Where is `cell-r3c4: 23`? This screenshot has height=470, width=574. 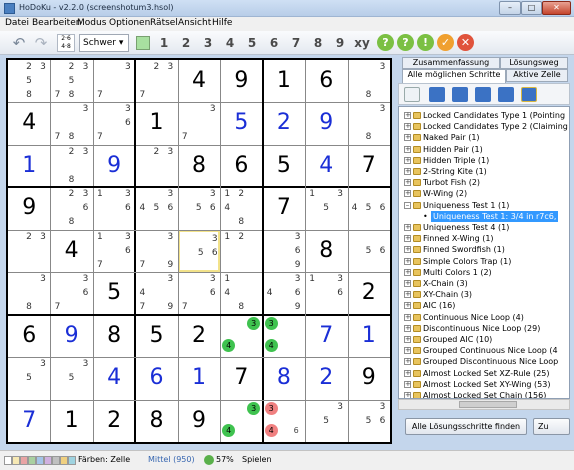
cell-r3c4: 23 is located at coordinates (156, 166).